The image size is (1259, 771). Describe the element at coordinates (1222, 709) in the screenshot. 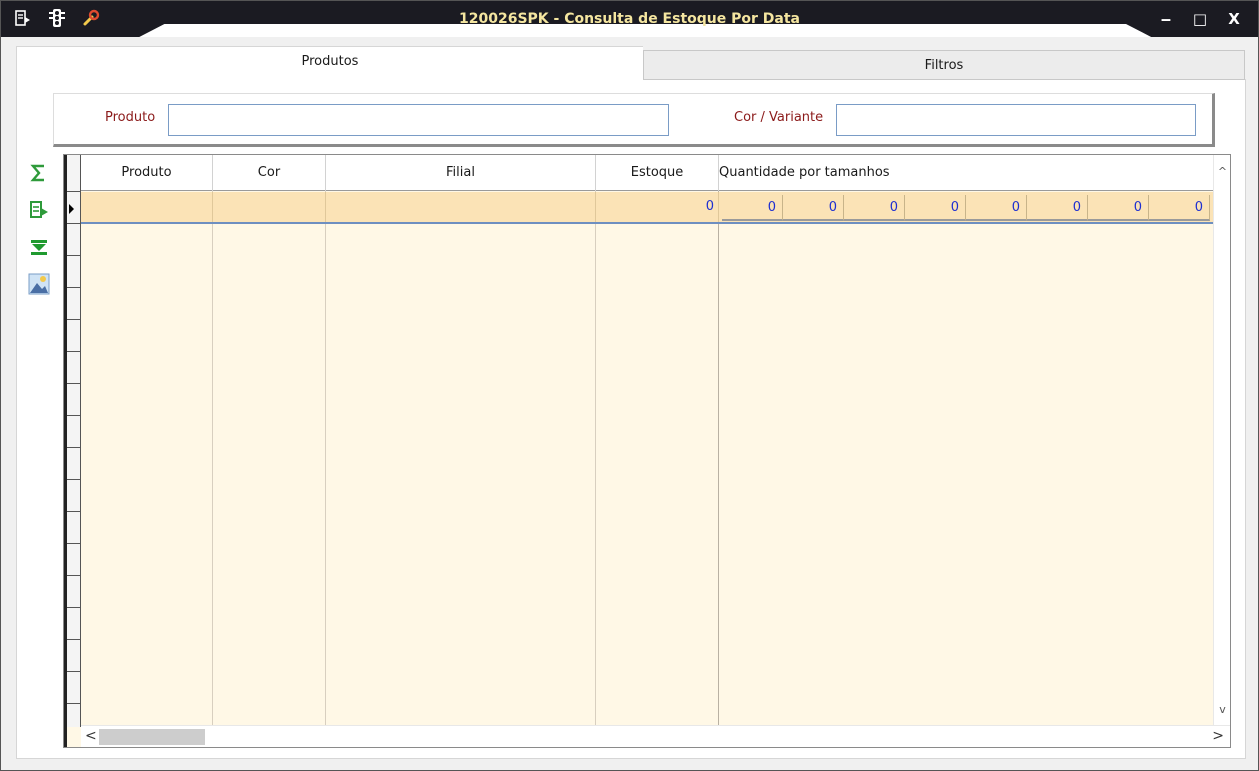

I see `scroll-down-icon: v` at that location.